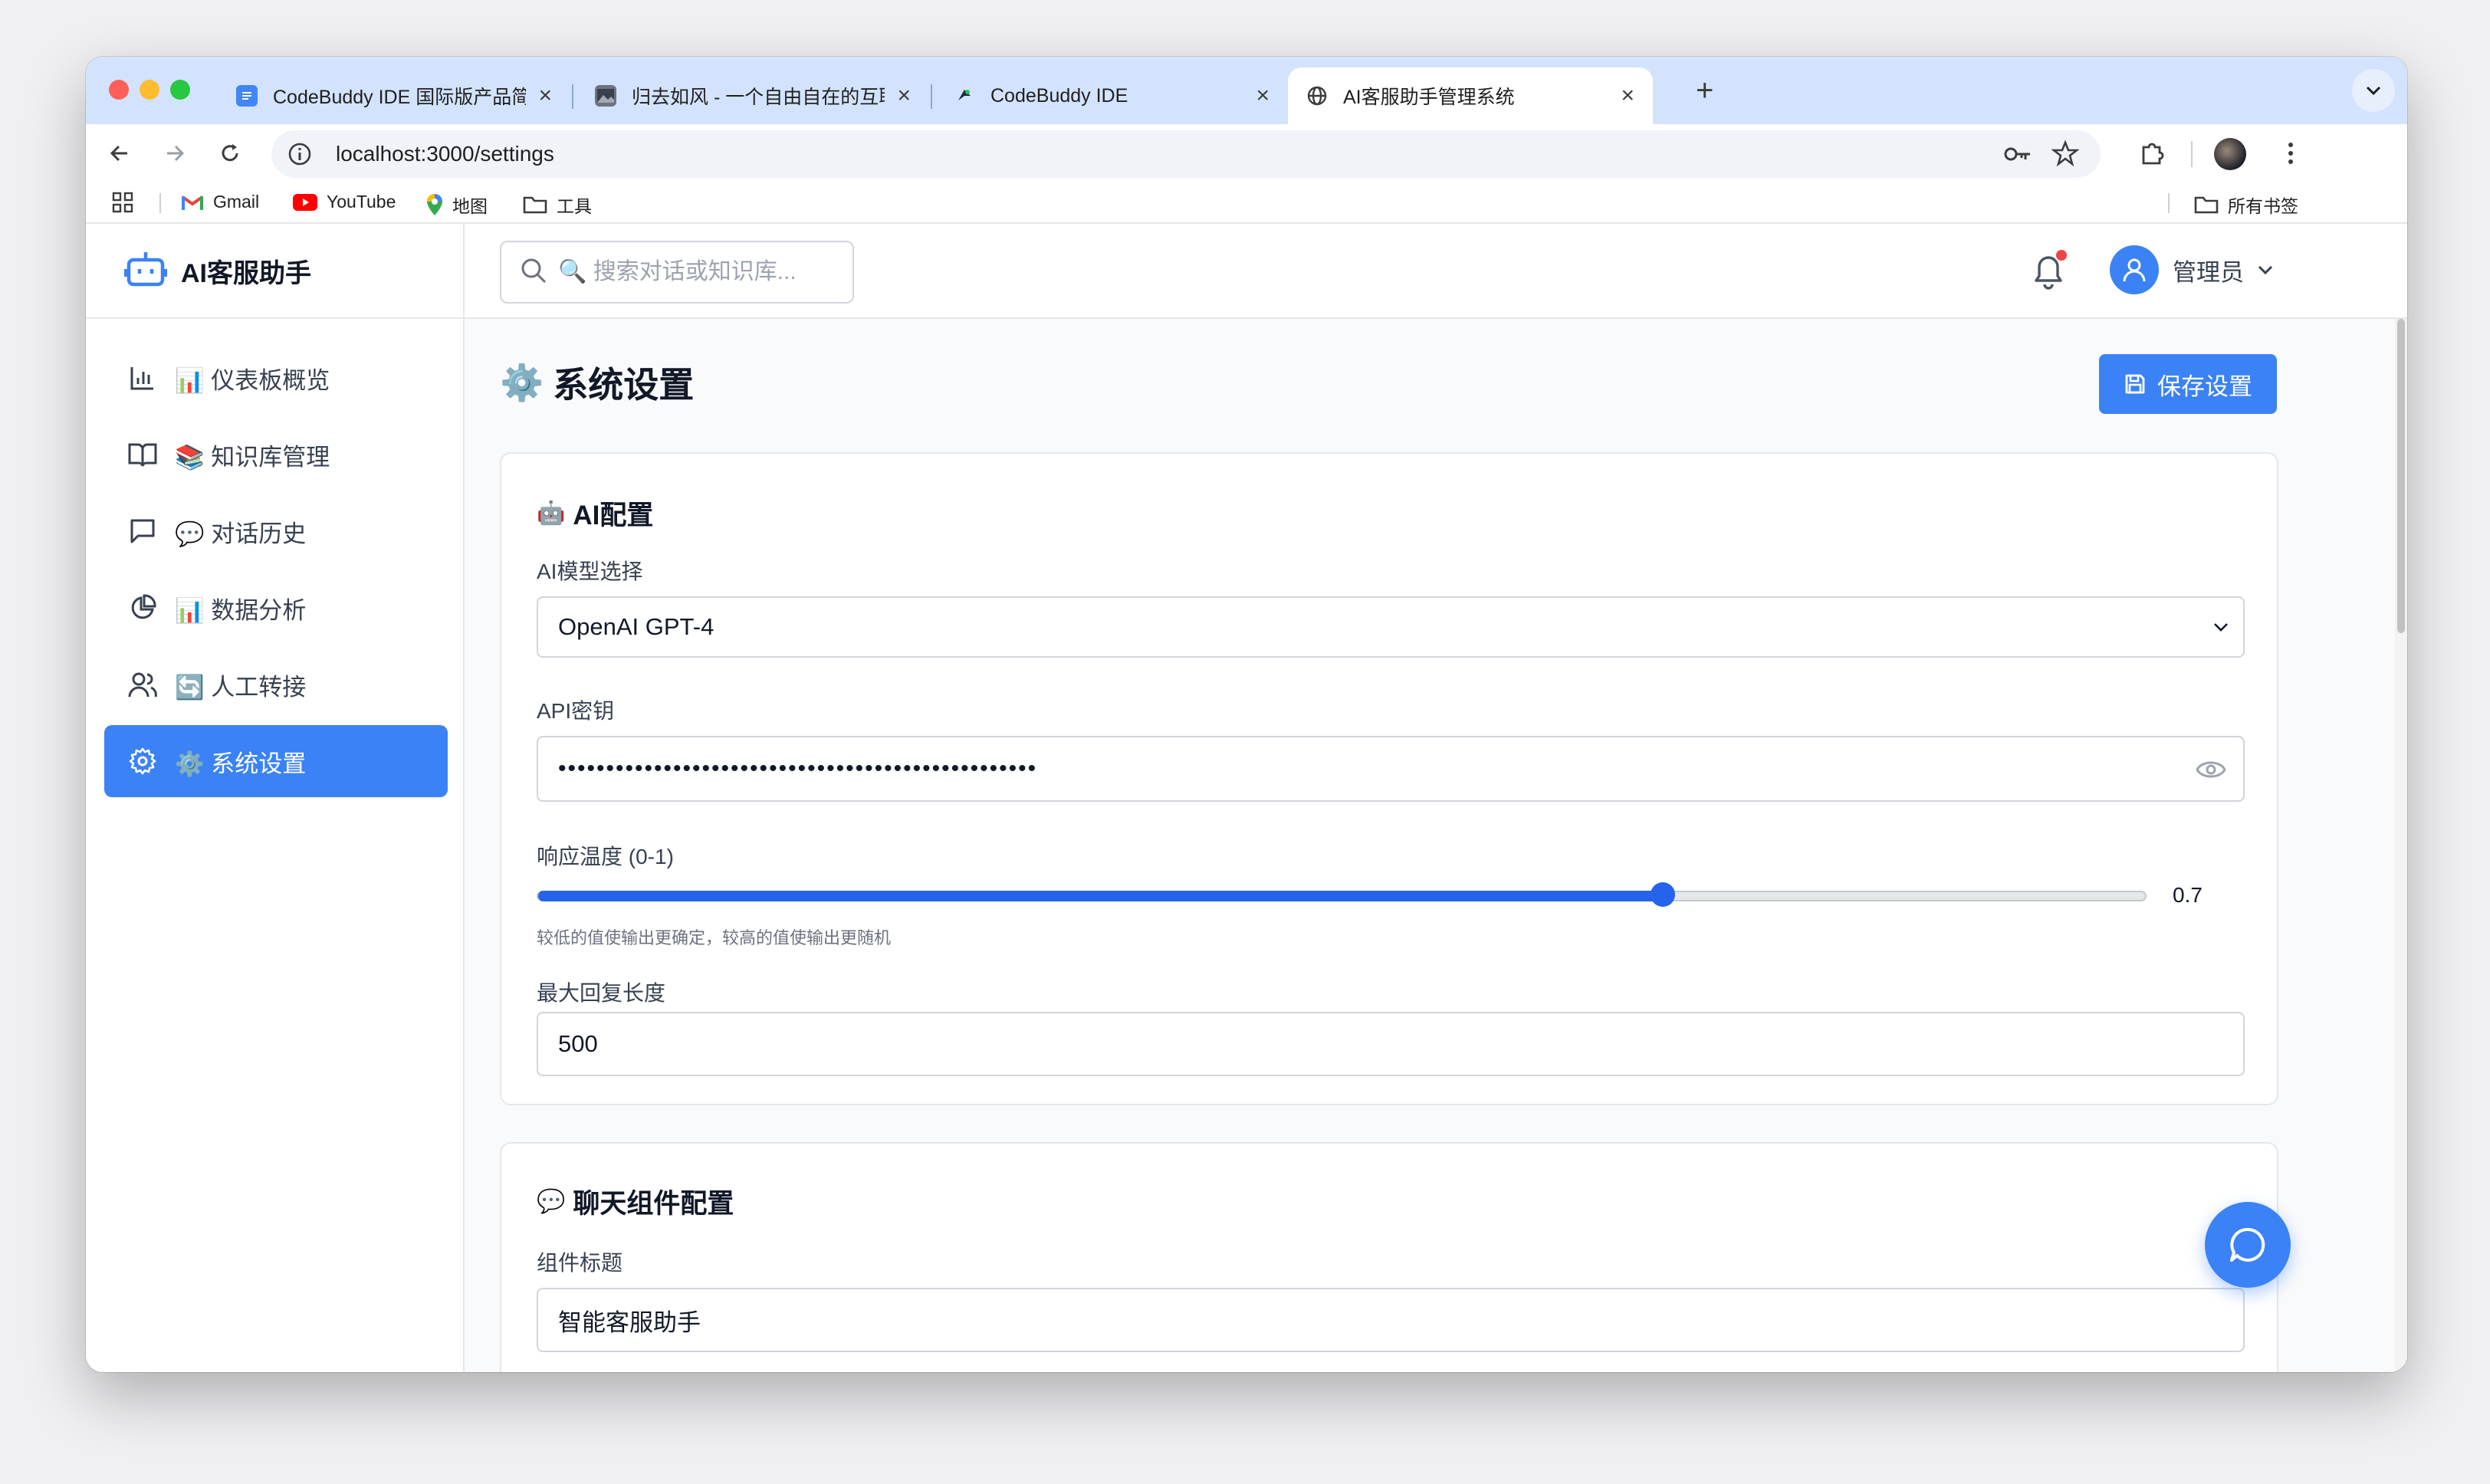 The width and height of the screenshot is (2490, 1484). Describe the element at coordinates (470, 206) in the screenshot. I see `bookmark-label: 地图` at that location.